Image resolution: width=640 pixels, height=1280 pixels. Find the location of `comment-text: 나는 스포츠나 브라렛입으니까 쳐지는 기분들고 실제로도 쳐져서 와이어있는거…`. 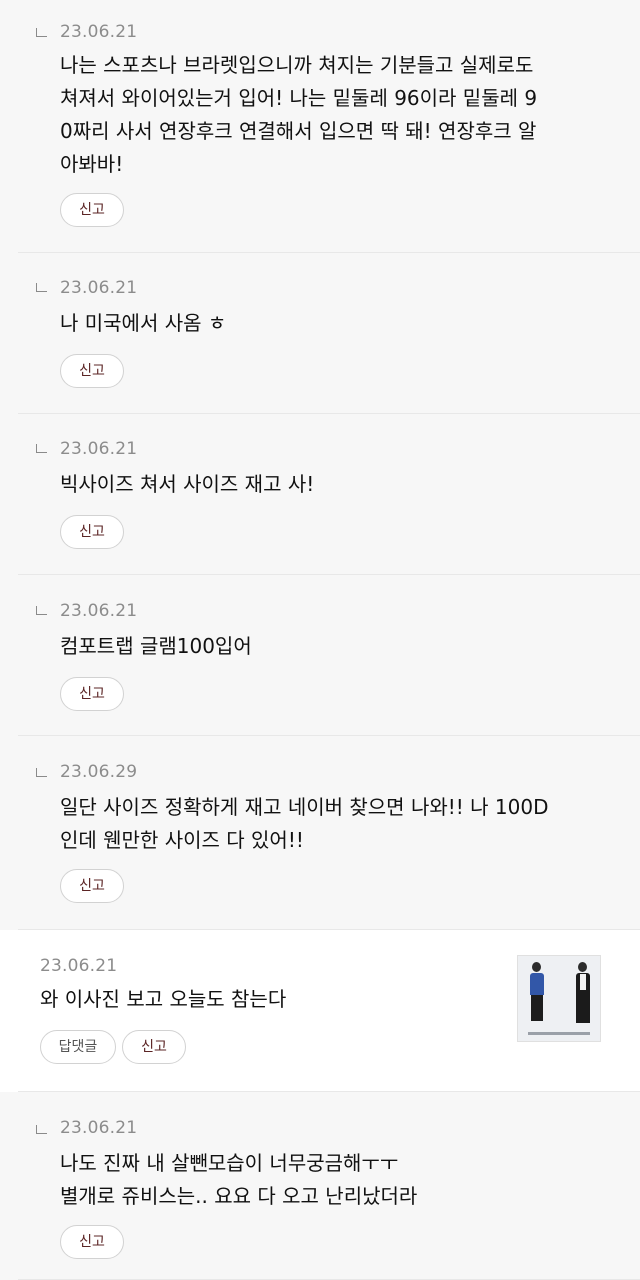

comment-text: 나는 스포츠나 브라렛입으니까 쳐지는 기분들고 실제로도 쳐져서 와이어있는거… is located at coordinates (299, 114).